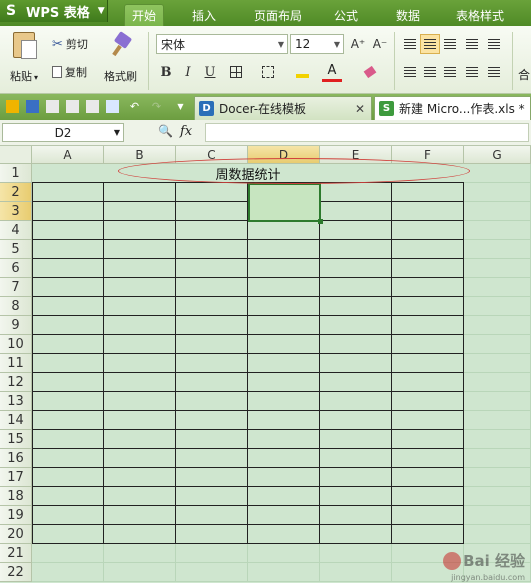 This screenshot has width=531, height=583. Describe the element at coordinates (212, 420) in the screenshot. I see `cell-c14` at that location.